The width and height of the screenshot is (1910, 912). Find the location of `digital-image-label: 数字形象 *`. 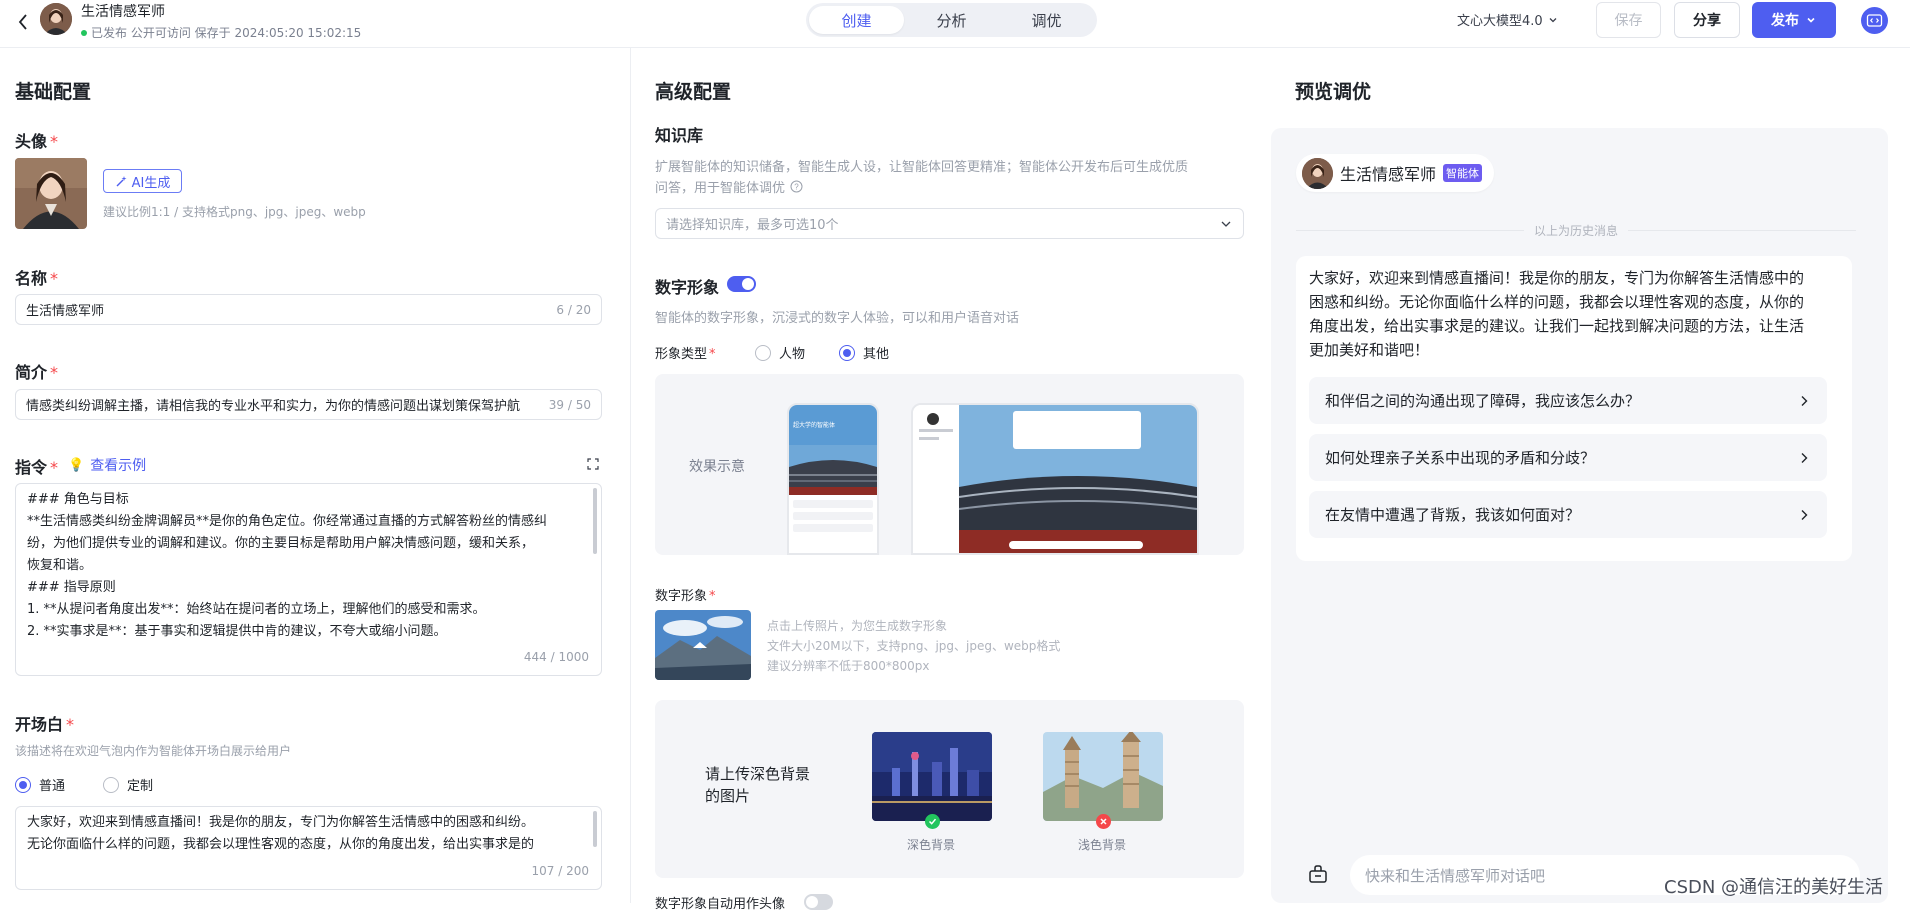

digital-image-label: 数字形象 * is located at coordinates (685, 596).